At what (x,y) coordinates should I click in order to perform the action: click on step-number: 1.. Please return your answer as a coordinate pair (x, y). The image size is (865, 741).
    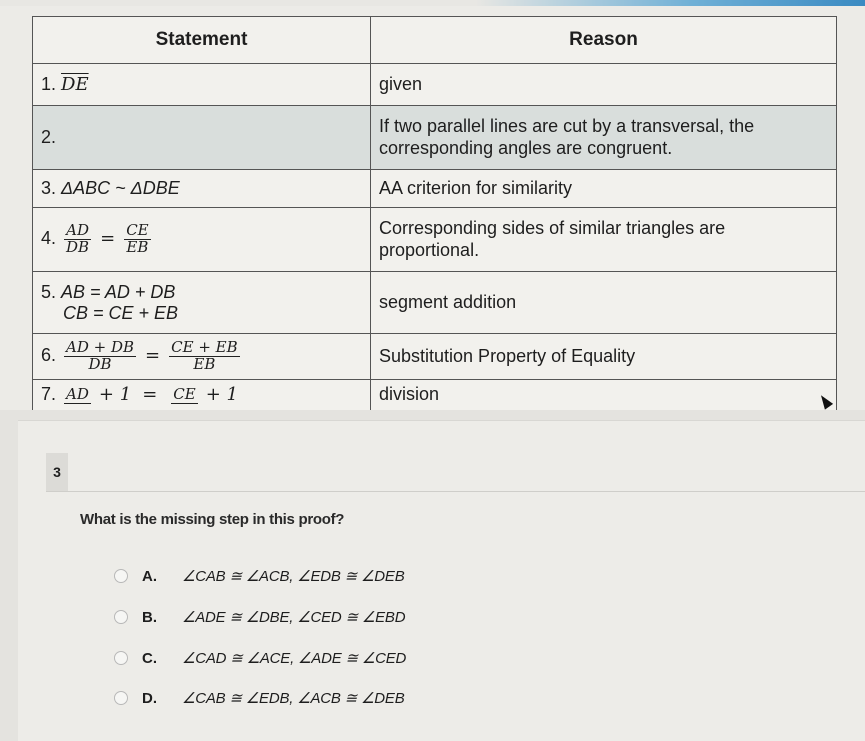
    Looking at the image, I should click on (49, 84).